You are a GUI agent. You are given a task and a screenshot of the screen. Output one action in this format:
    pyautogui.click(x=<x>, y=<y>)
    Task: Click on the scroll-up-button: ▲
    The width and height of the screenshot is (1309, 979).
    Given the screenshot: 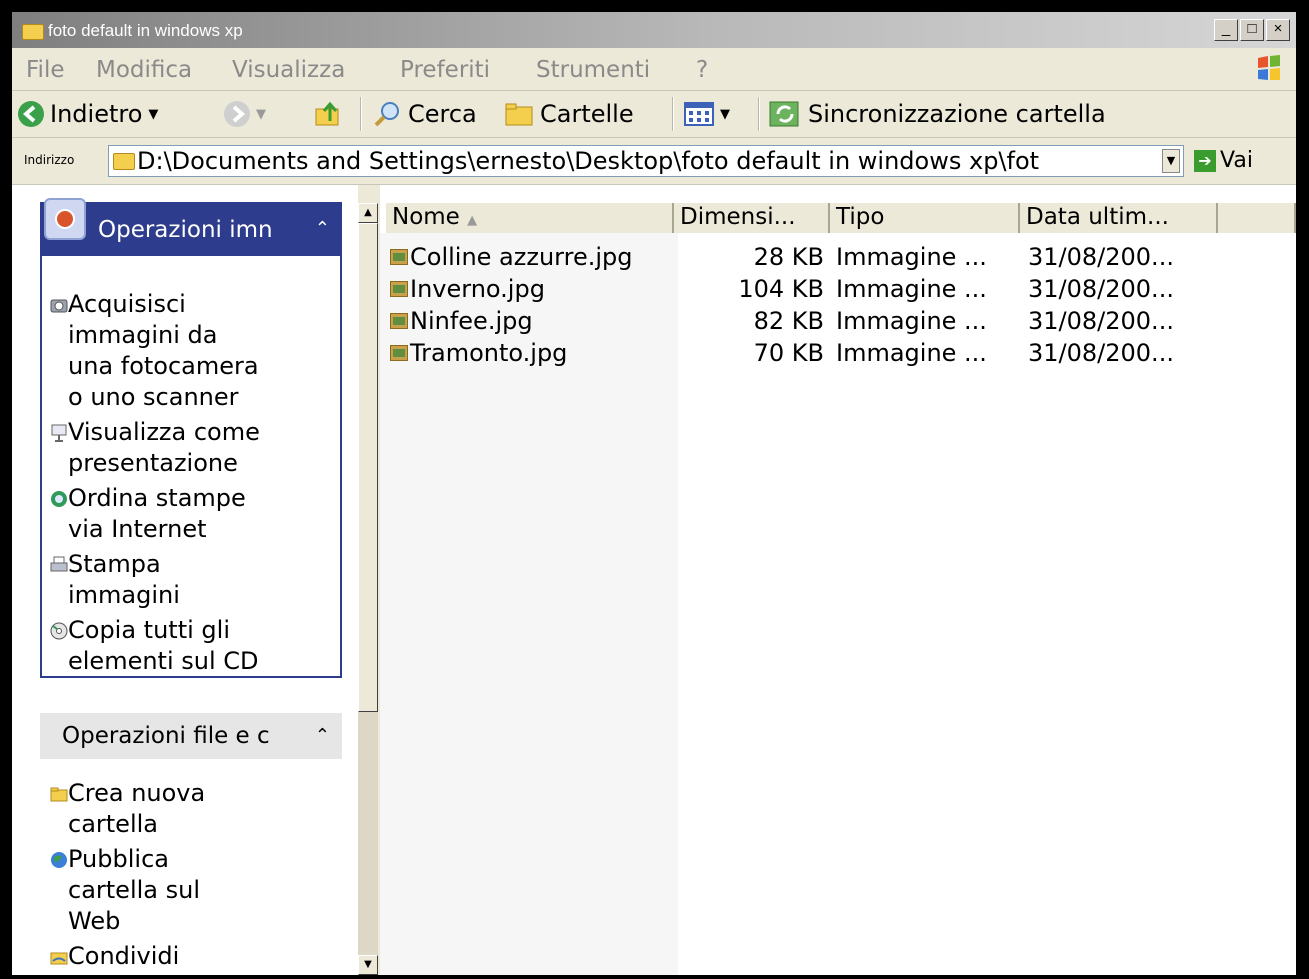 What is the action you would take?
    pyautogui.click(x=368, y=213)
    